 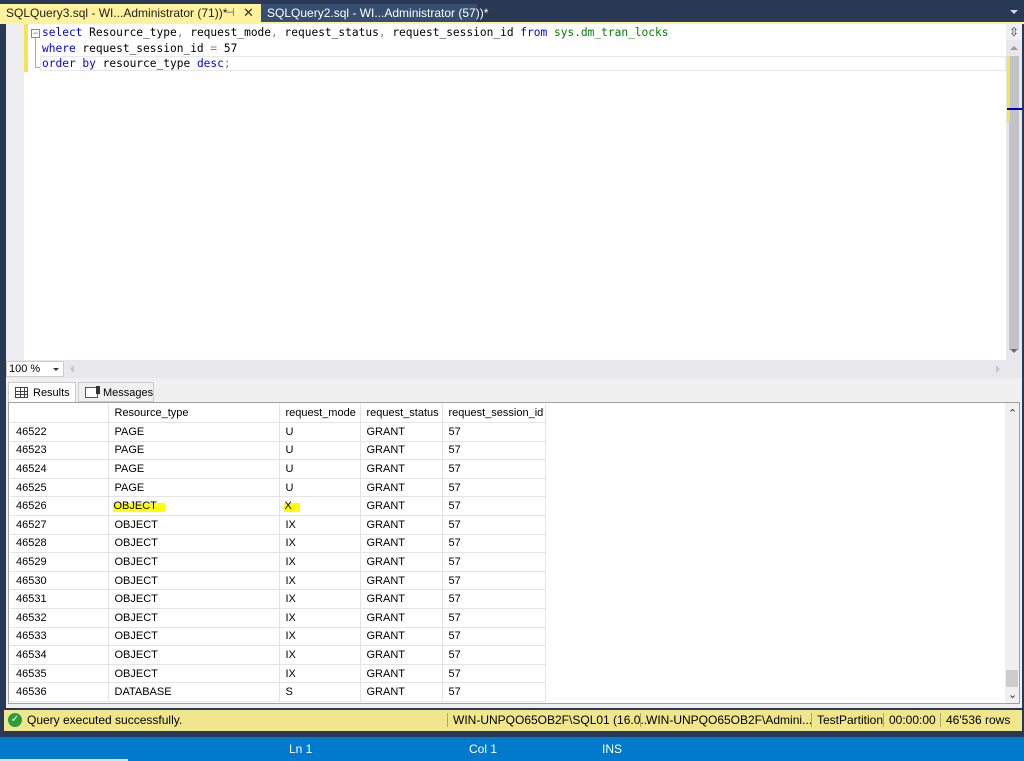 I want to click on table-row: 46530 OBJECT IX GRANT 57, so click(x=278, y=581).